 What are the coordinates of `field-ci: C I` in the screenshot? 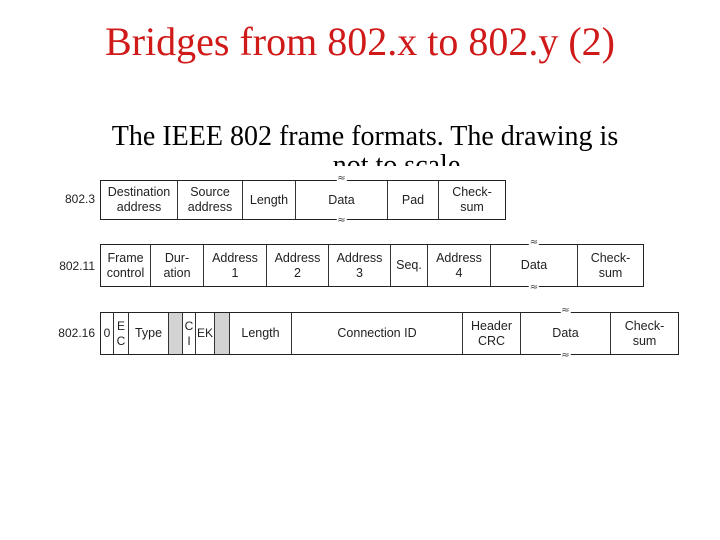 It's located at (189, 333).